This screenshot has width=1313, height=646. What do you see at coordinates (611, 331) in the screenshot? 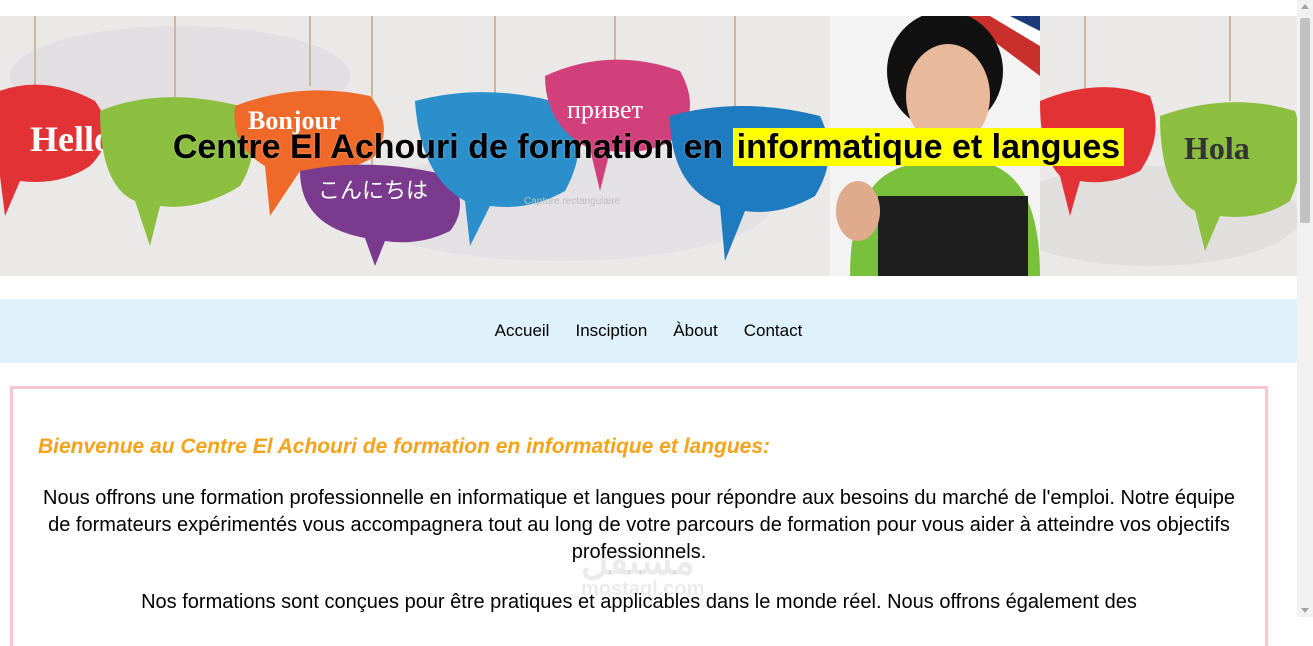
I see `nav-link-inscription: Insciption` at bounding box center [611, 331].